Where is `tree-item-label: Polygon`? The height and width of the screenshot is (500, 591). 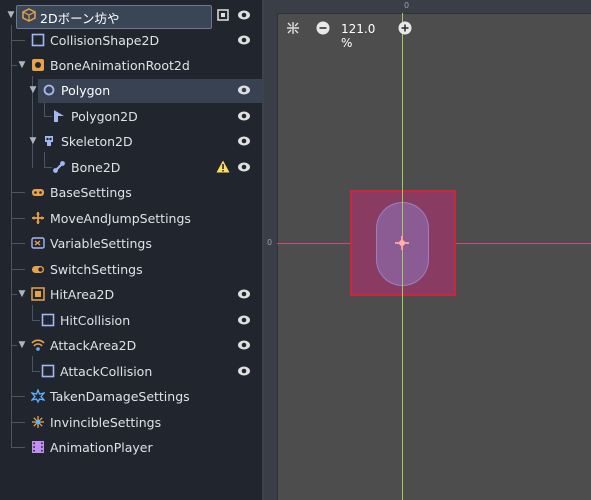 tree-item-label: Polygon is located at coordinates (86, 90).